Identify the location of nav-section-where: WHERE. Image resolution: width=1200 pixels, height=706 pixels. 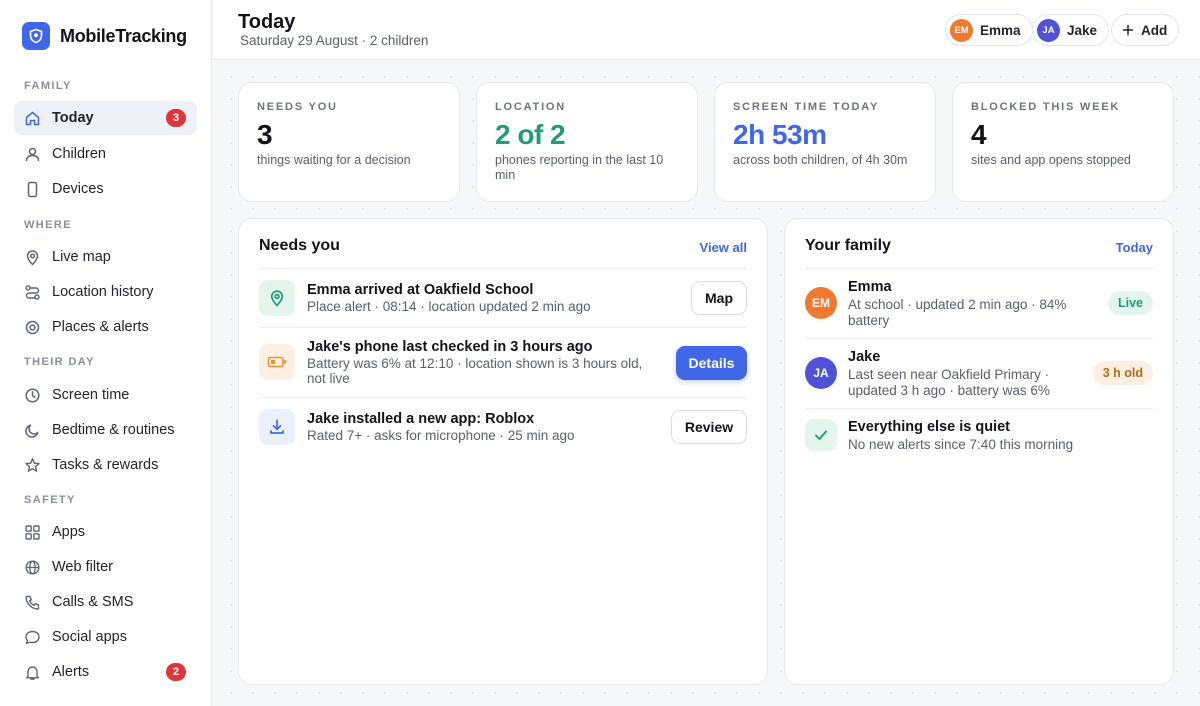
(48, 225).